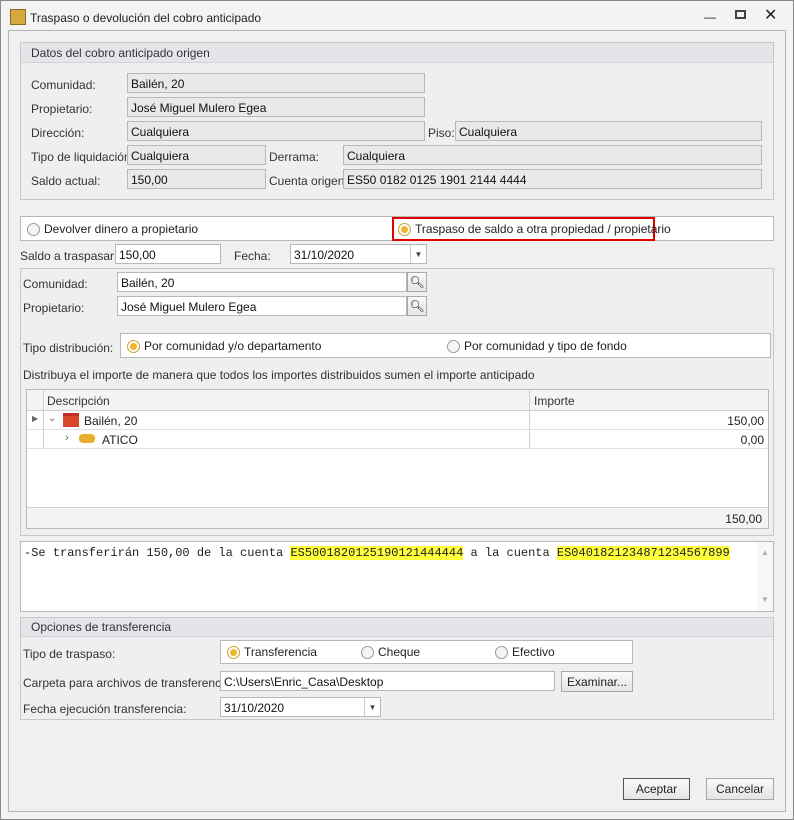  I want to click on key-icon, so click(87, 438).